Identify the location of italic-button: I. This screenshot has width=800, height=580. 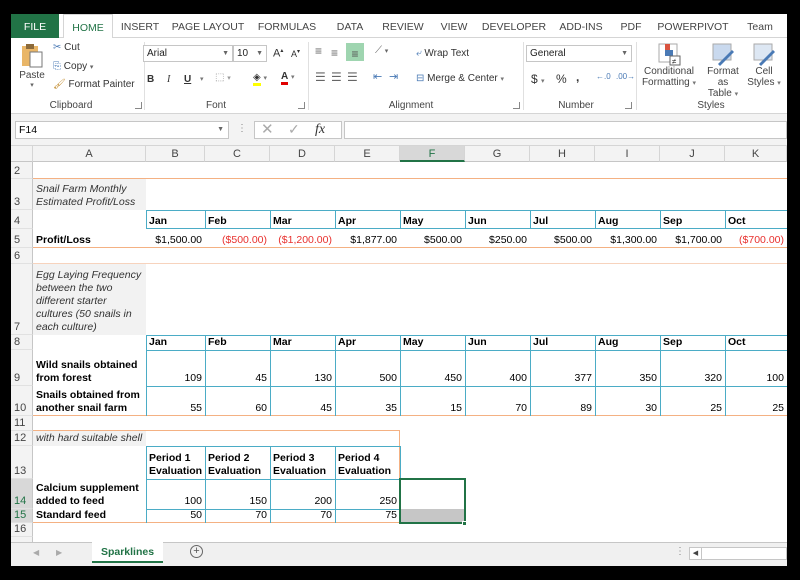
(168, 79).